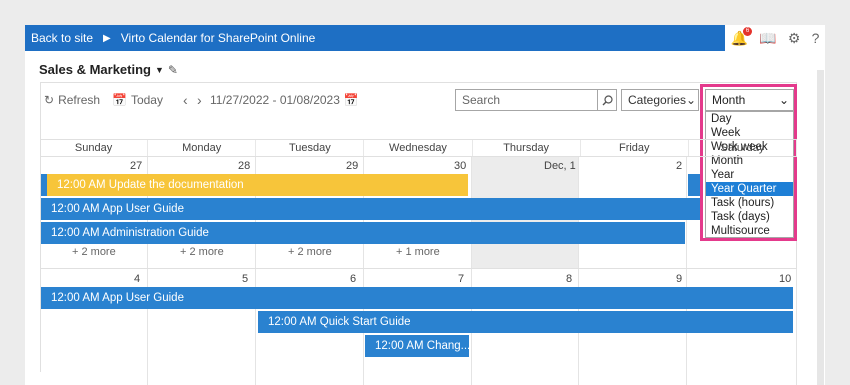 Image resolution: width=850 pixels, height=385 pixels. I want to click on date-number: 6, so click(353, 279).